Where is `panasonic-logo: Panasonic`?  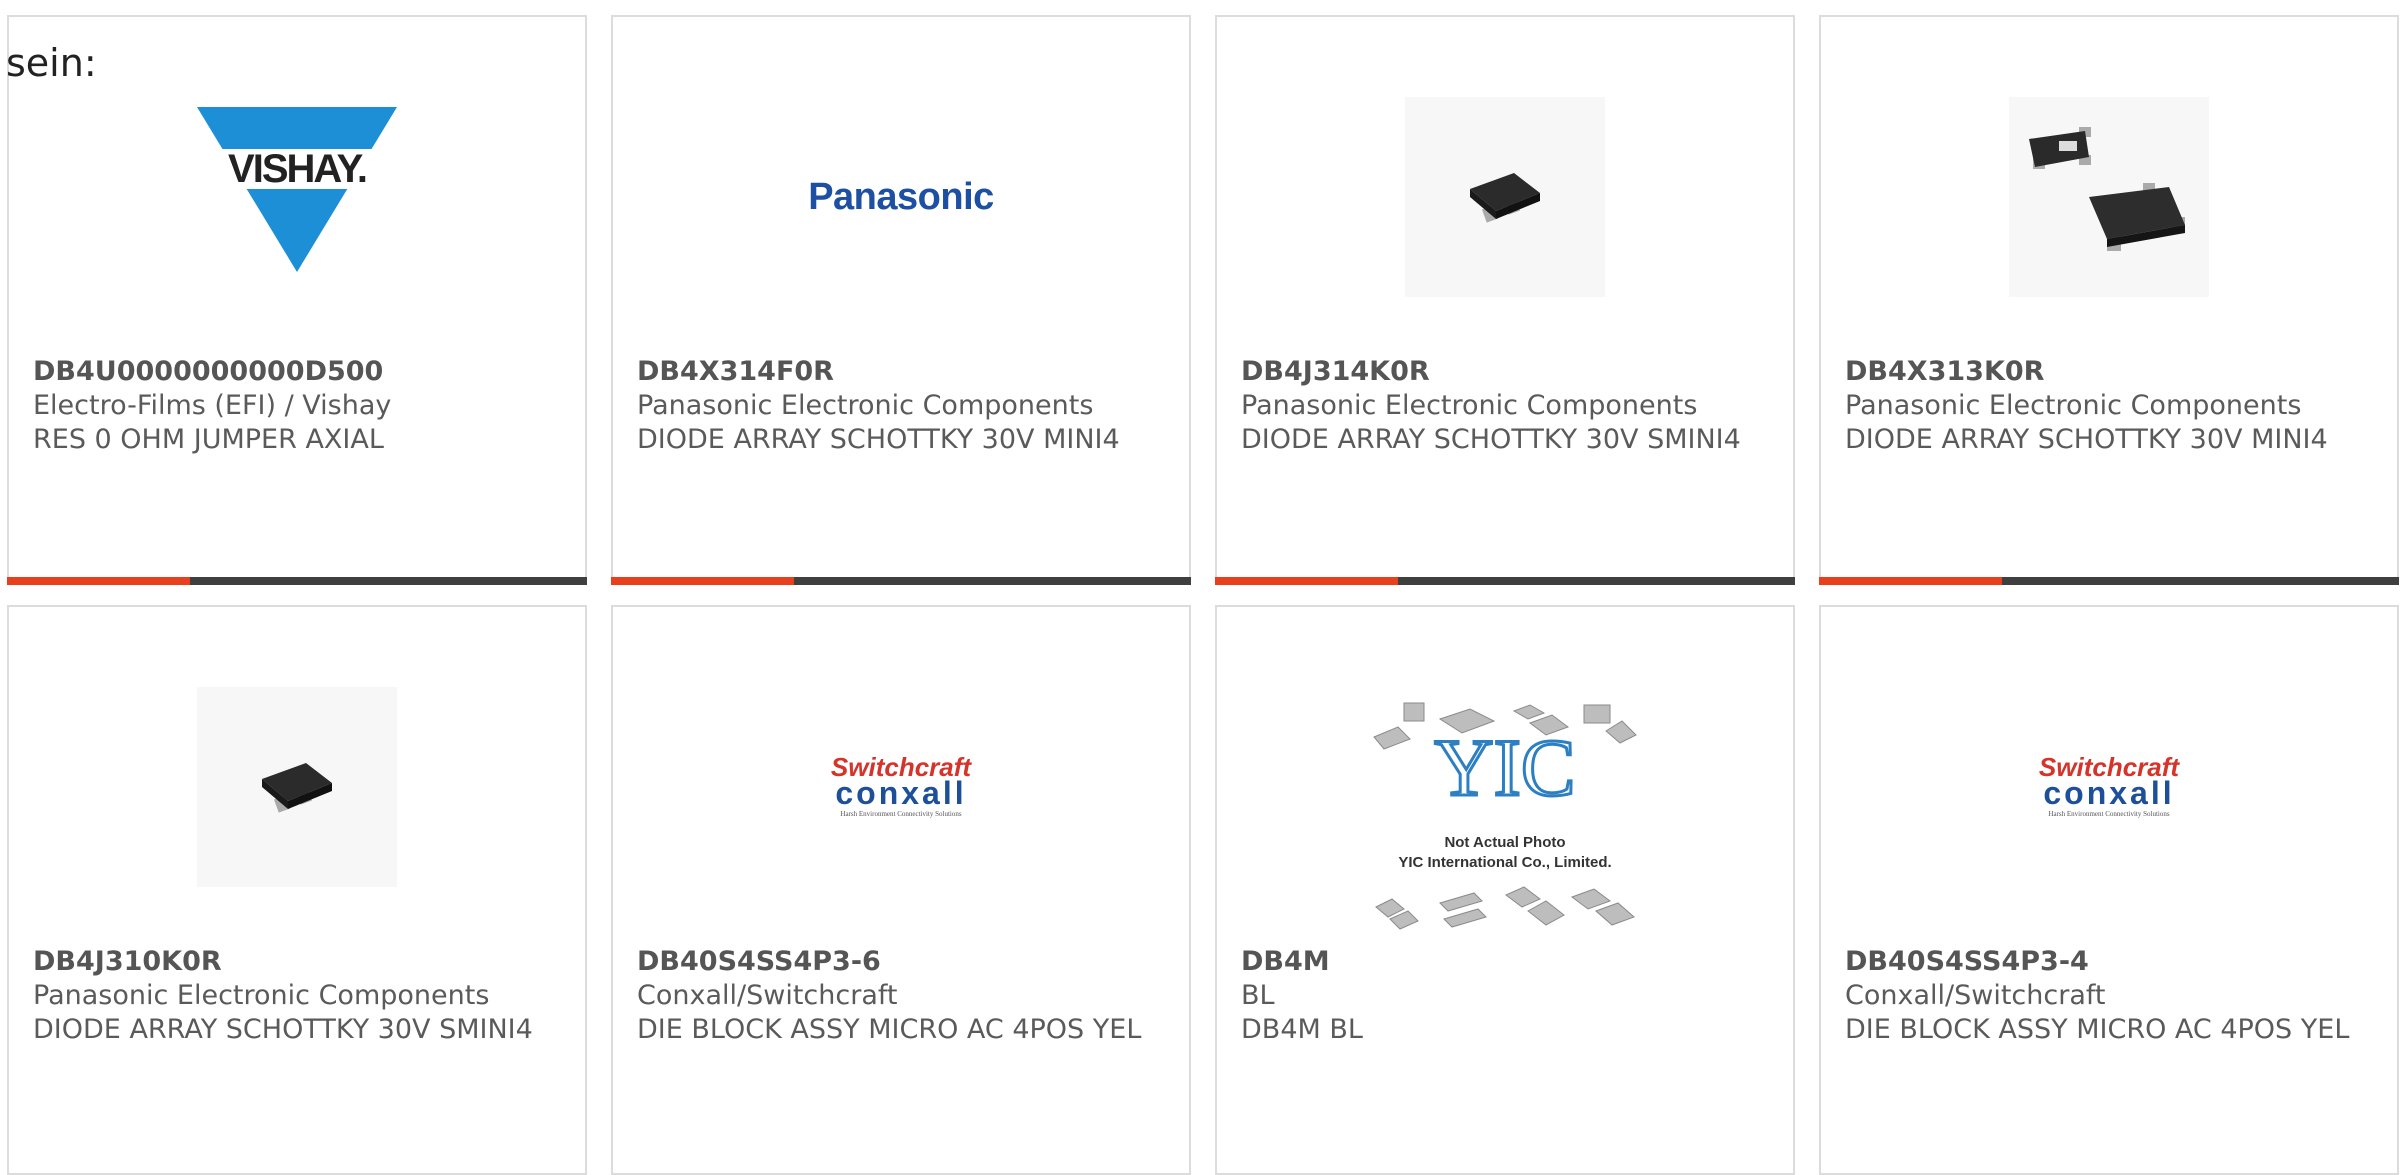
panasonic-logo: Panasonic is located at coordinates (901, 196).